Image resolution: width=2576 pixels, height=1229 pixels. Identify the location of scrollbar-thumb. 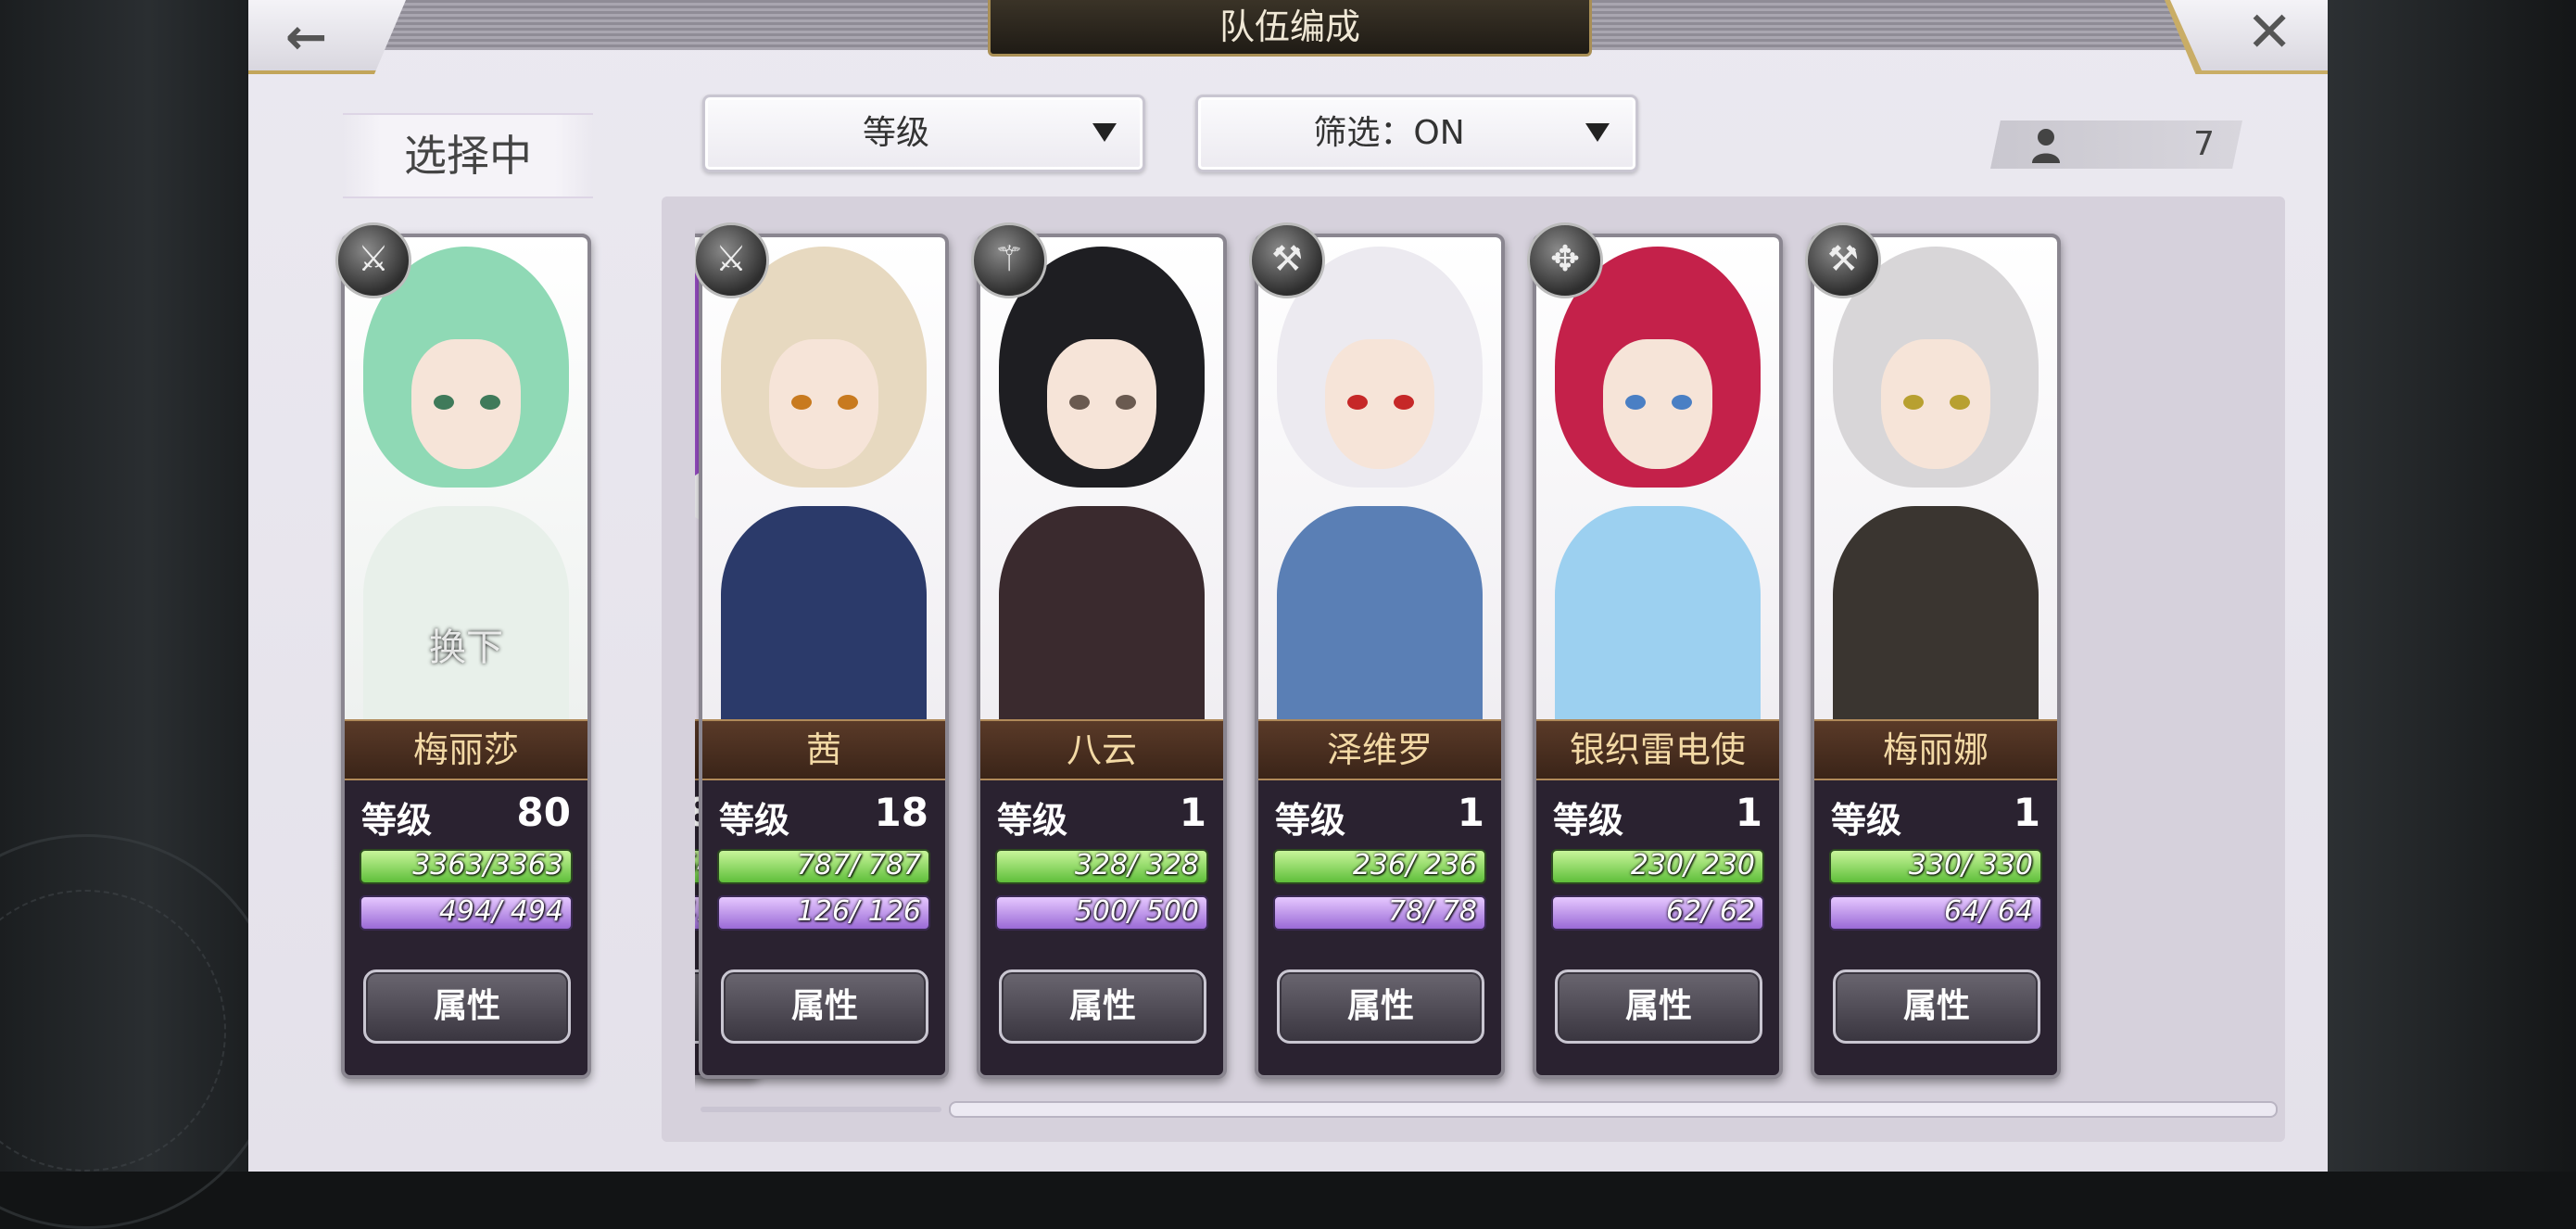
(1613, 1110).